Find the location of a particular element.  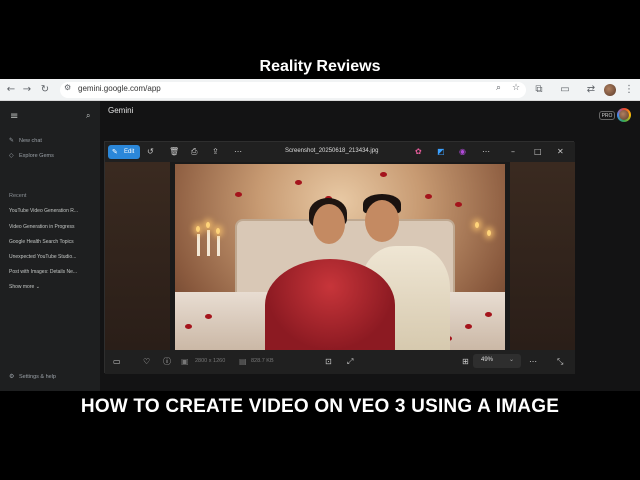

actual-size-icon: ⤢ is located at coordinates (350, 362).